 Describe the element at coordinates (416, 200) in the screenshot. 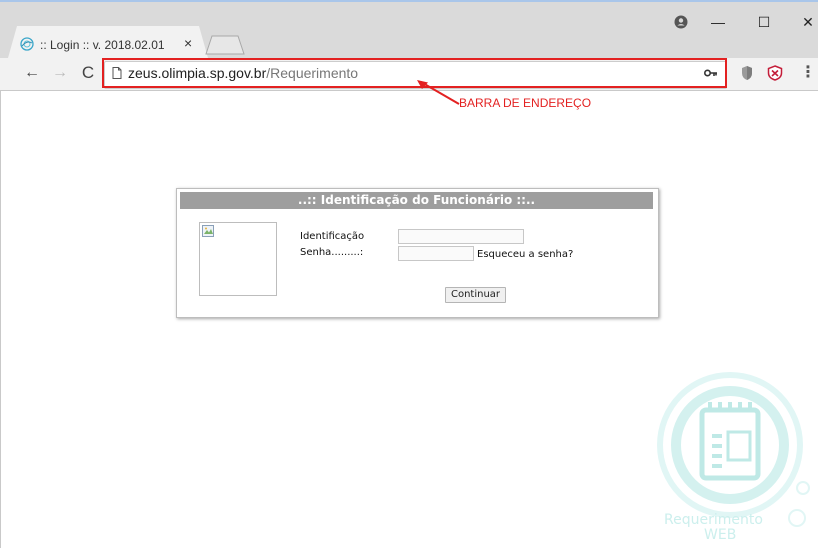

I see `login-title: ..:: Identificação do Funcionário ::..` at that location.